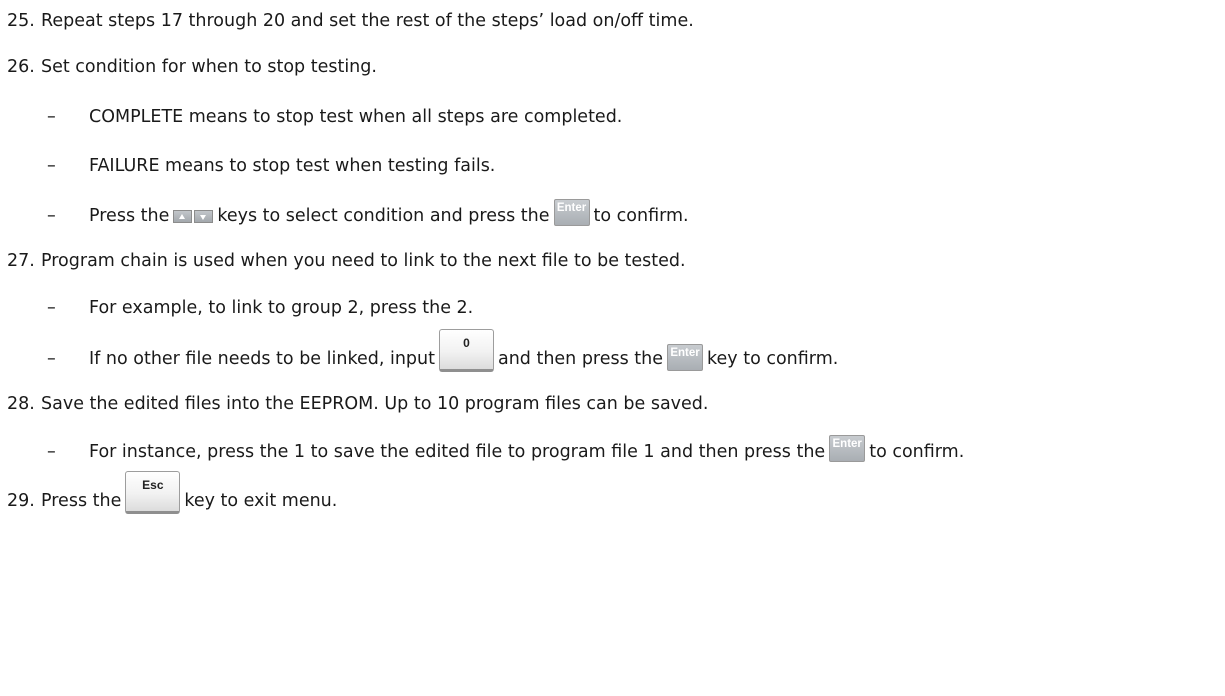 This screenshot has height=696, width=1225. I want to click on arrow-up-icon, so click(183, 216).